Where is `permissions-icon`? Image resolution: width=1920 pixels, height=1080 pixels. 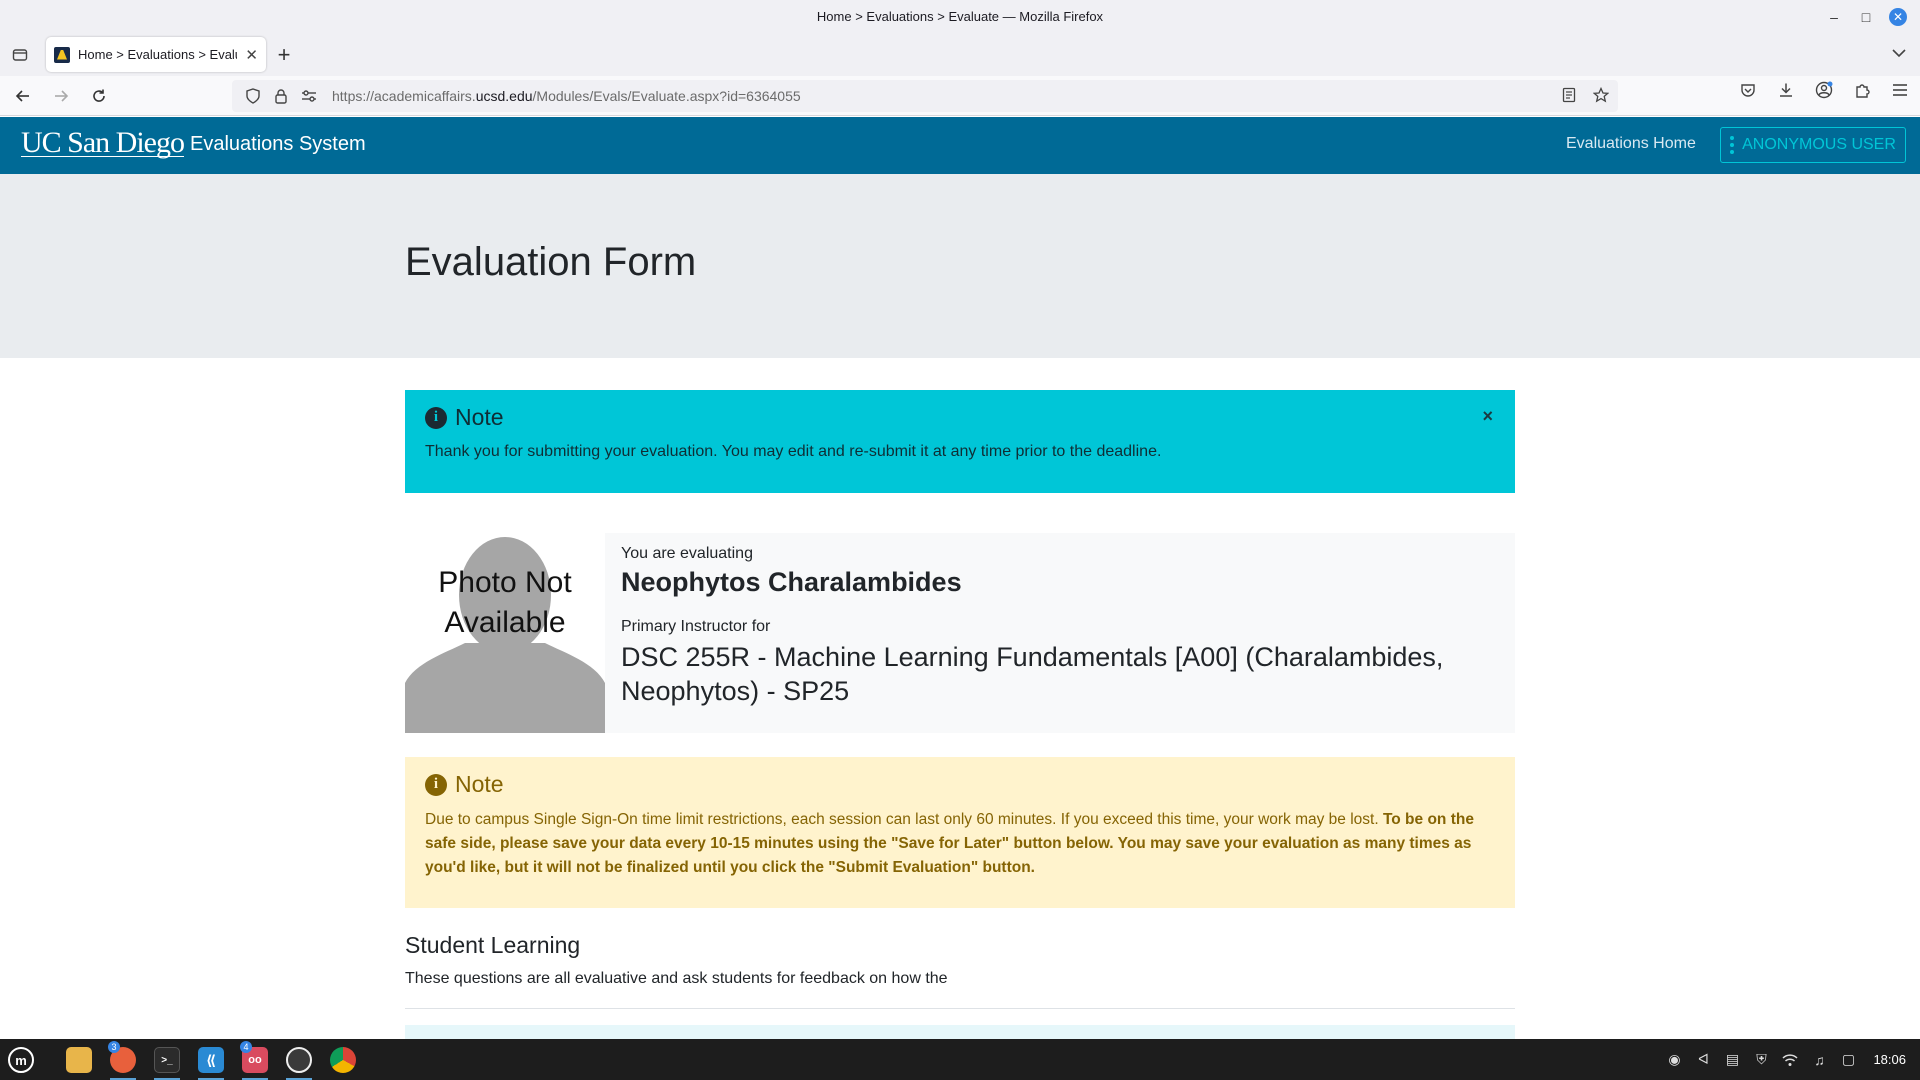 permissions-icon is located at coordinates (309, 96).